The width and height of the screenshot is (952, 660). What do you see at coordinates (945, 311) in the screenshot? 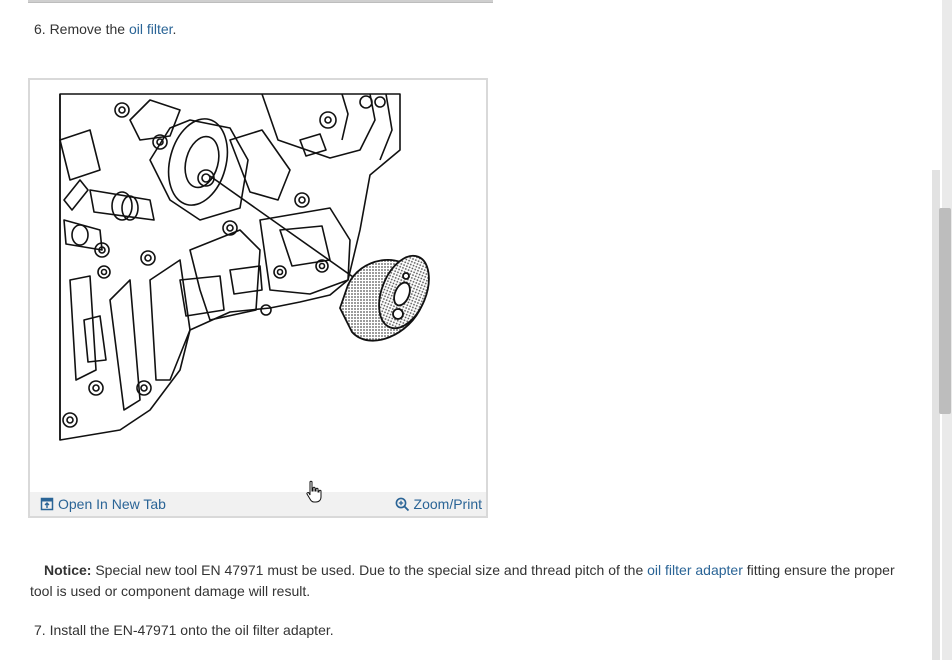
I see `scrollbar-thumb` at bounding box center [945, 311].